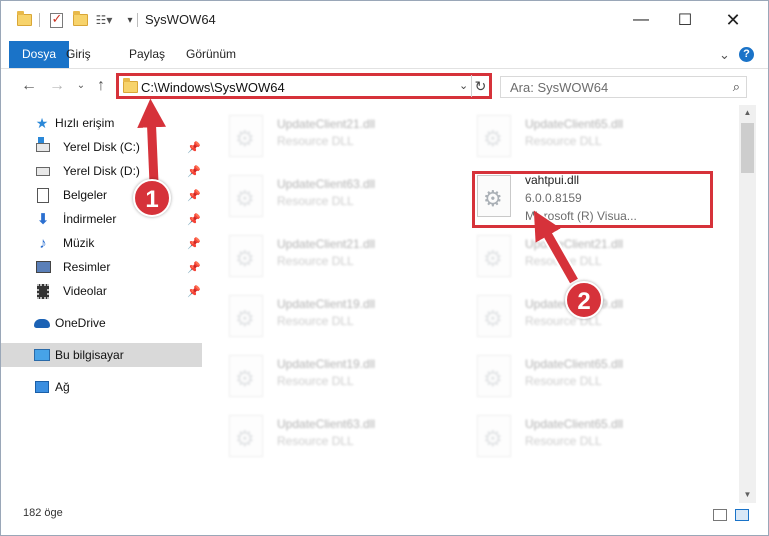 Image resolution: width=769 pixels, height=536 pixels. What do you see at coordinates (42, 355) in the screenshot?
I see `computer-icon` at bounding box center [42, 355].